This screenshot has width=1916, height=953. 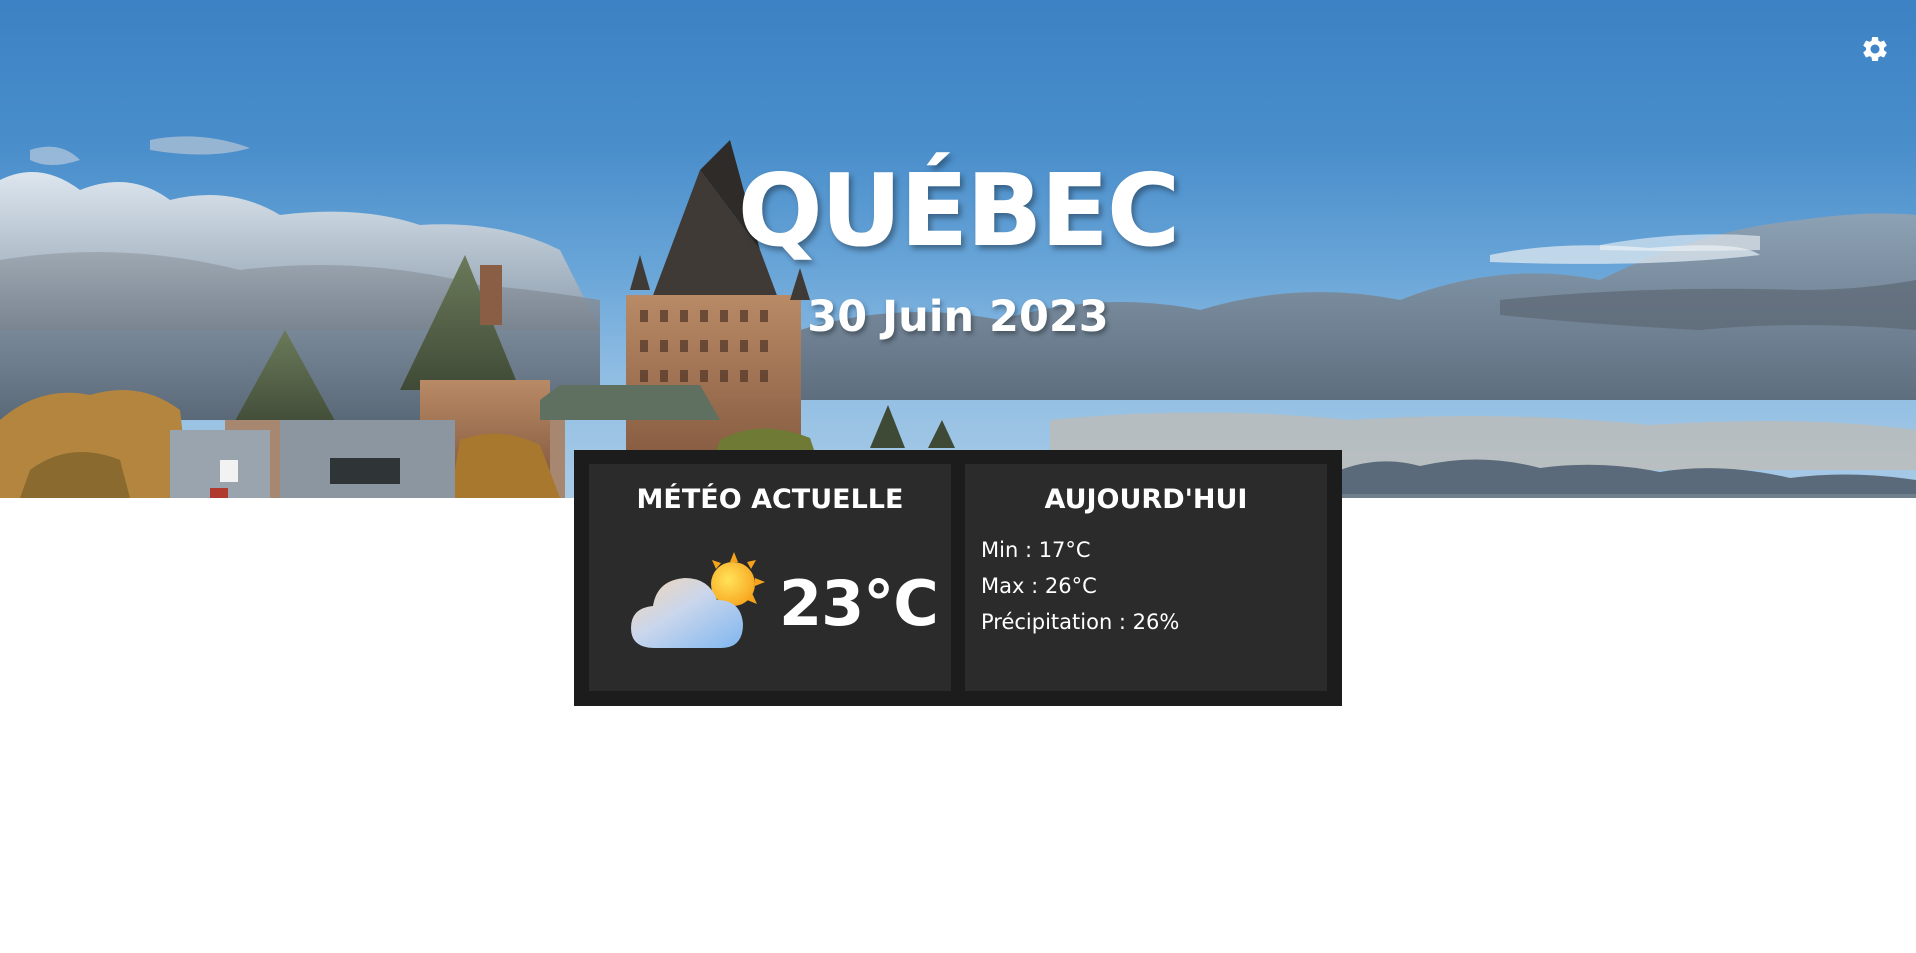 What do you see at coordinates (698, 600) in the screenshot?
I see `partly-cloudy-icon` at bounding box center [698, 600].